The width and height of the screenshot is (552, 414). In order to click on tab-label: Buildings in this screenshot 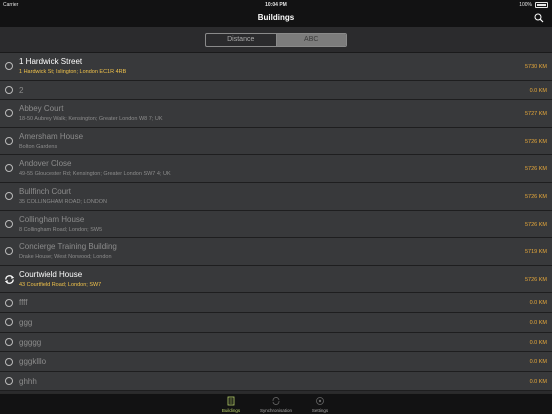, I will do `click(231, 410)`.